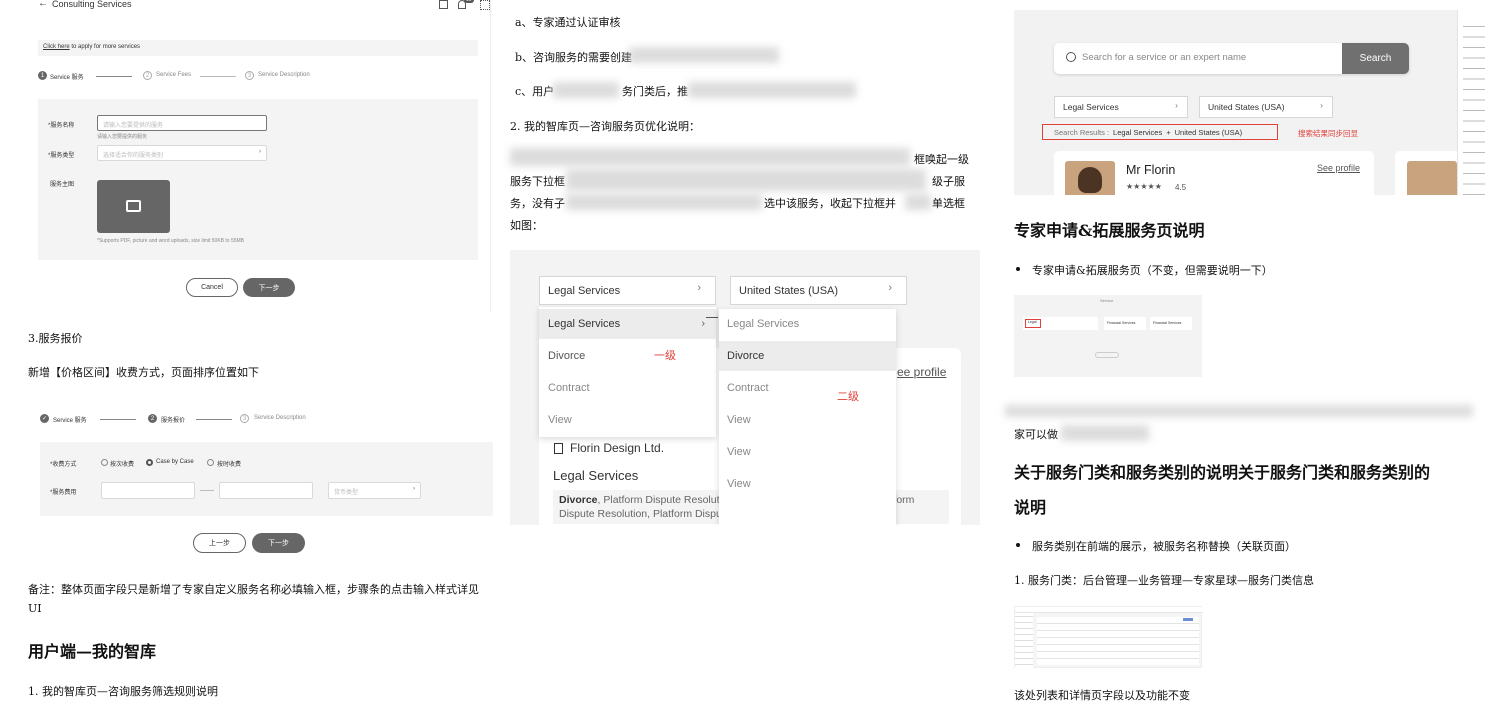 This screenshot has width=1487, height=715. What do you see at coordinates (1036, 434) in the screenshot?
I see `line-after-blur: 家可以做` at bounding box center [1036, 434].